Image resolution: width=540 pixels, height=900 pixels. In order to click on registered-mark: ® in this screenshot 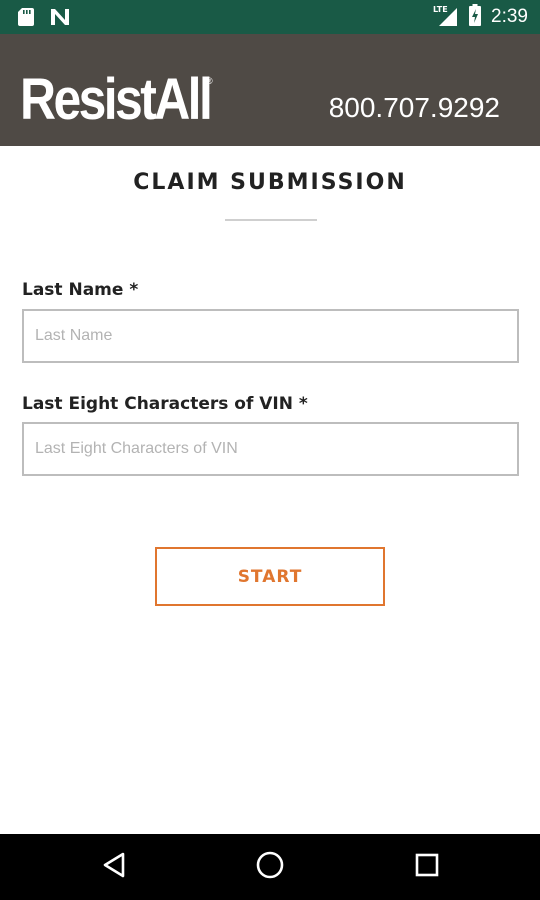, I will do `click(209, 81)`.